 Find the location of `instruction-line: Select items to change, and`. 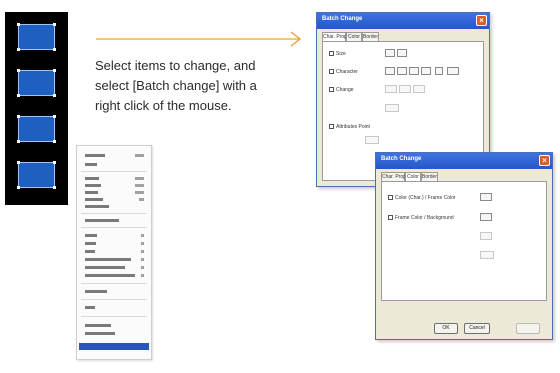

instruction-line: Select items to change, and is located at coordinates (175, 65).